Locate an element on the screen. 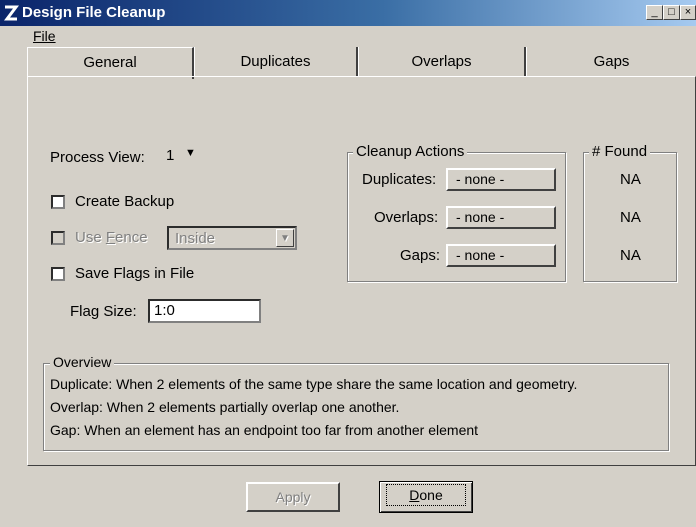  done-button: Done is located at coordinates (426, 497).